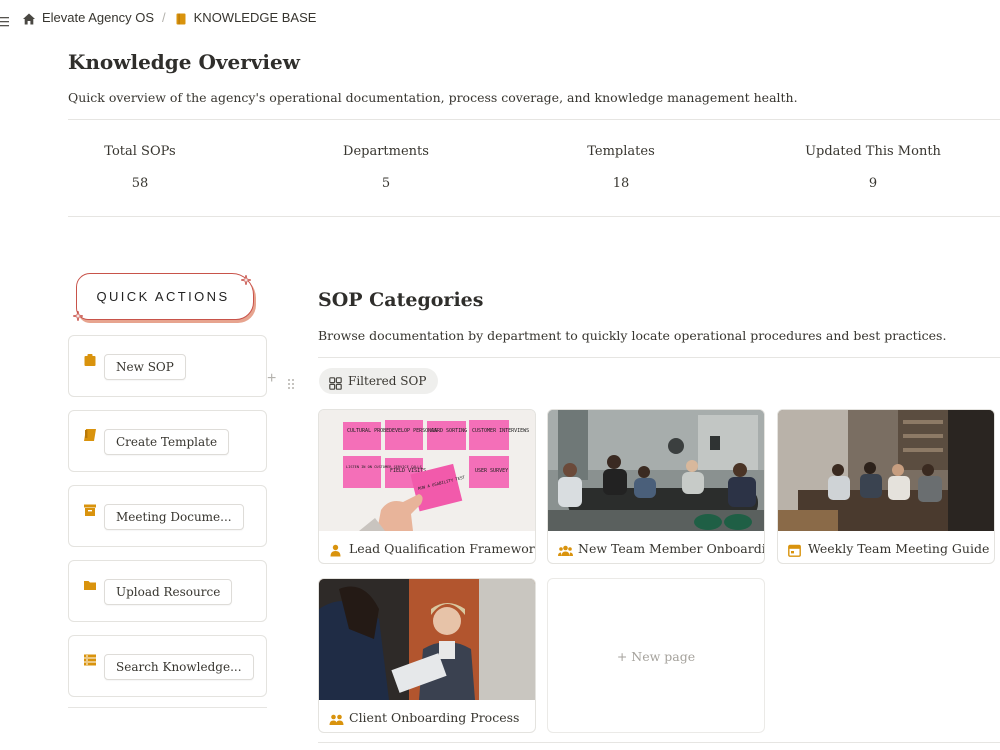 This screenshot has height=750, width=1000. I want to click on breadcrumb-workspace: Elevate Agency OS, so click(98, 17).